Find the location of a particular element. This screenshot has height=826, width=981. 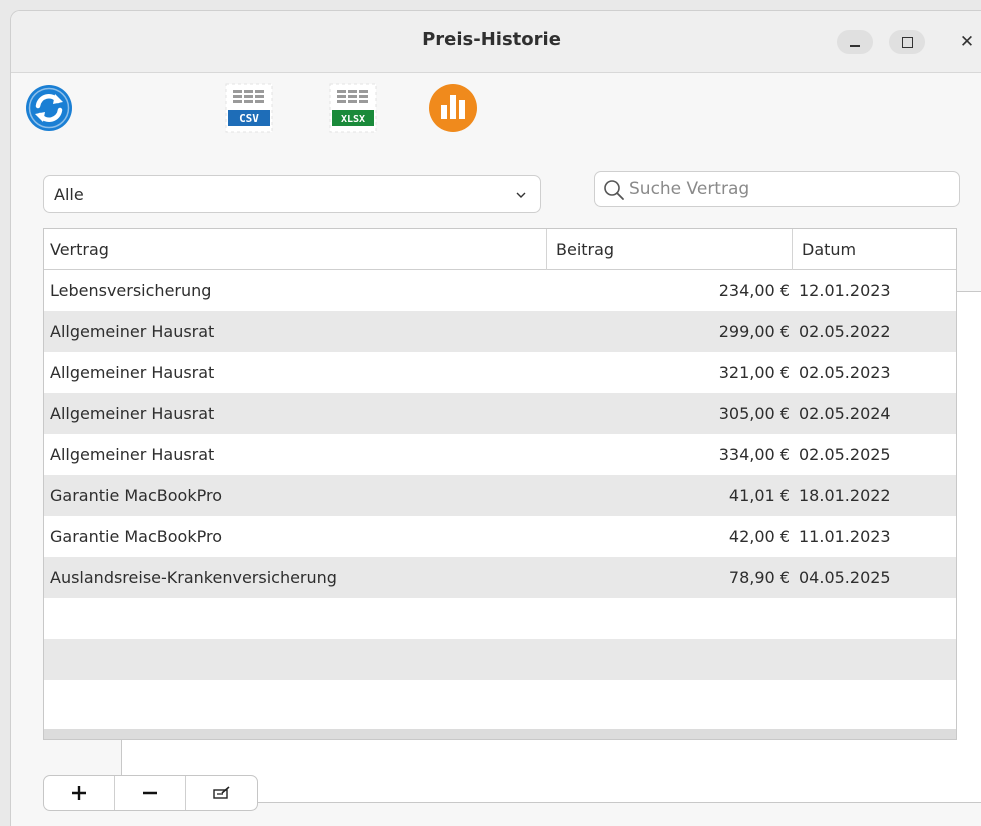

cell-beitrag: 41,01 € is located at coordinates (759, 495).